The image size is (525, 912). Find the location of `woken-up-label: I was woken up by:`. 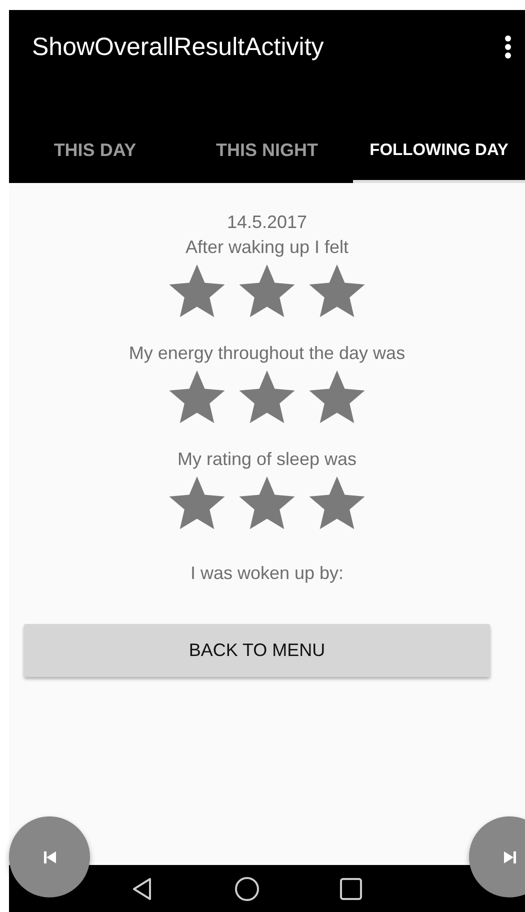

woken-up-label: I was woken up by: is located at coordinates (267, 573).